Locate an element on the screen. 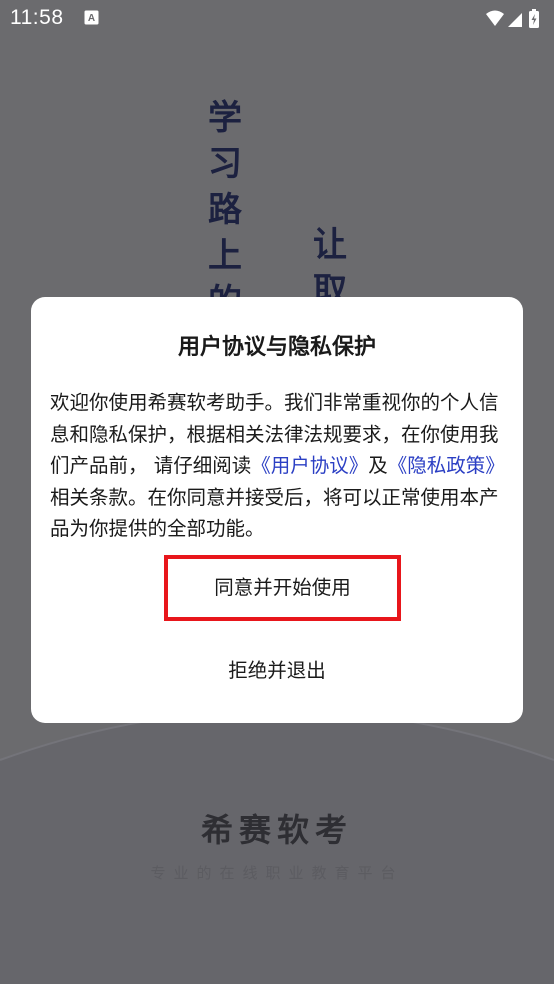 This screenshot has width=554, height=984. refuse-and-exit-button: 拒绝并退出 is located at coordinates (277, 671).